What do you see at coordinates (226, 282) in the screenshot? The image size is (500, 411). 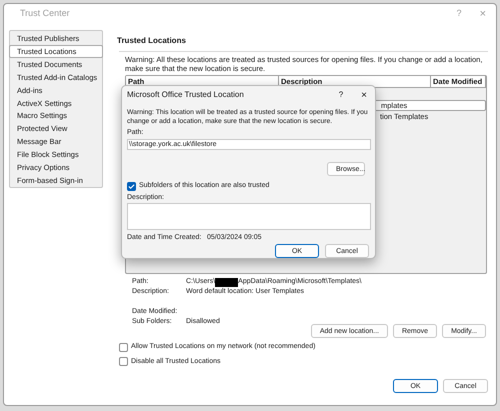 I see `redaction-bar` at bounding box center [226, 282].